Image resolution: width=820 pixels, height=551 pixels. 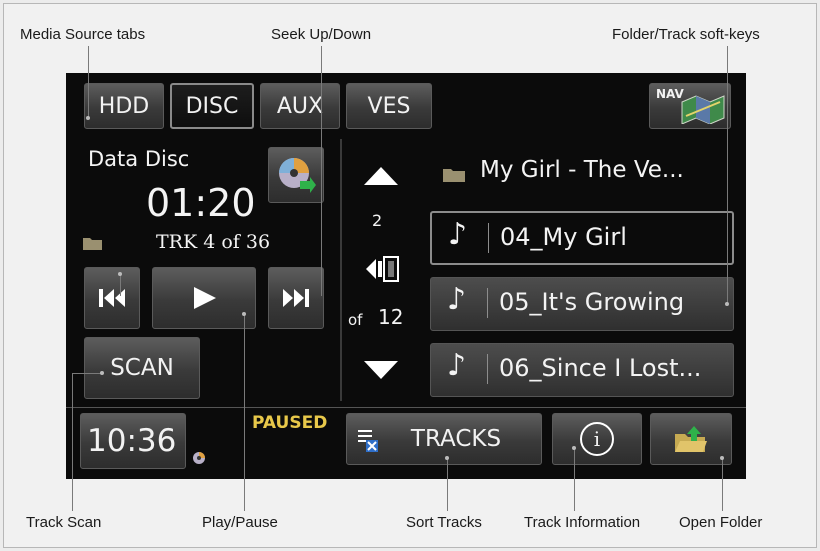 I want to click on clock-display: 10:36, so click(x=133, y=441).